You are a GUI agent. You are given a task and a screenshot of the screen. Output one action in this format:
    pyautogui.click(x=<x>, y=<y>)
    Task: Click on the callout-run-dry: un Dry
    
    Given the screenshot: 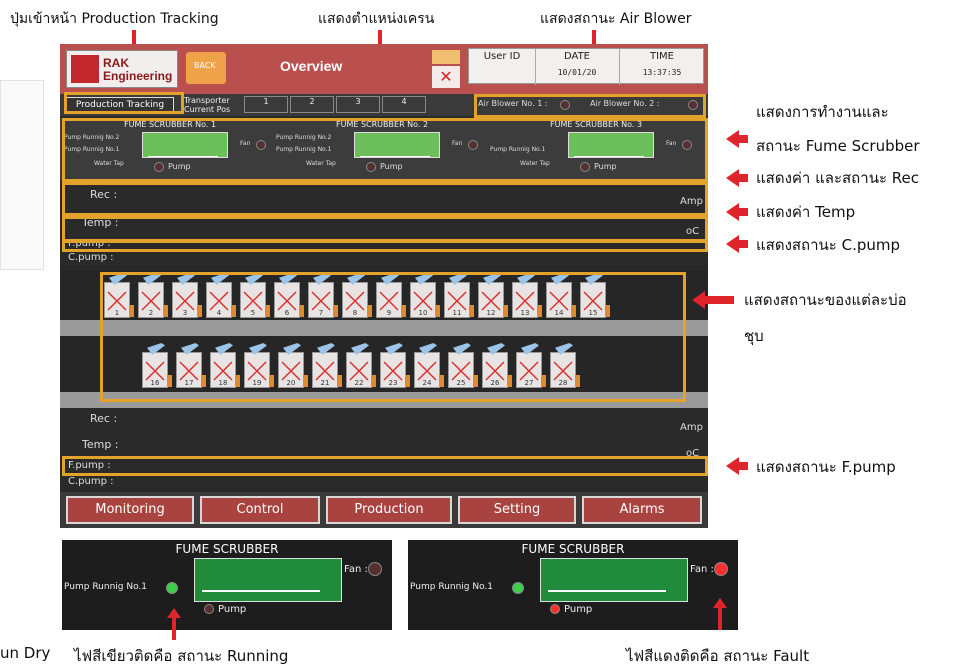 What is the action you would take?
    pyautogui.click(x=25, y=653)
    